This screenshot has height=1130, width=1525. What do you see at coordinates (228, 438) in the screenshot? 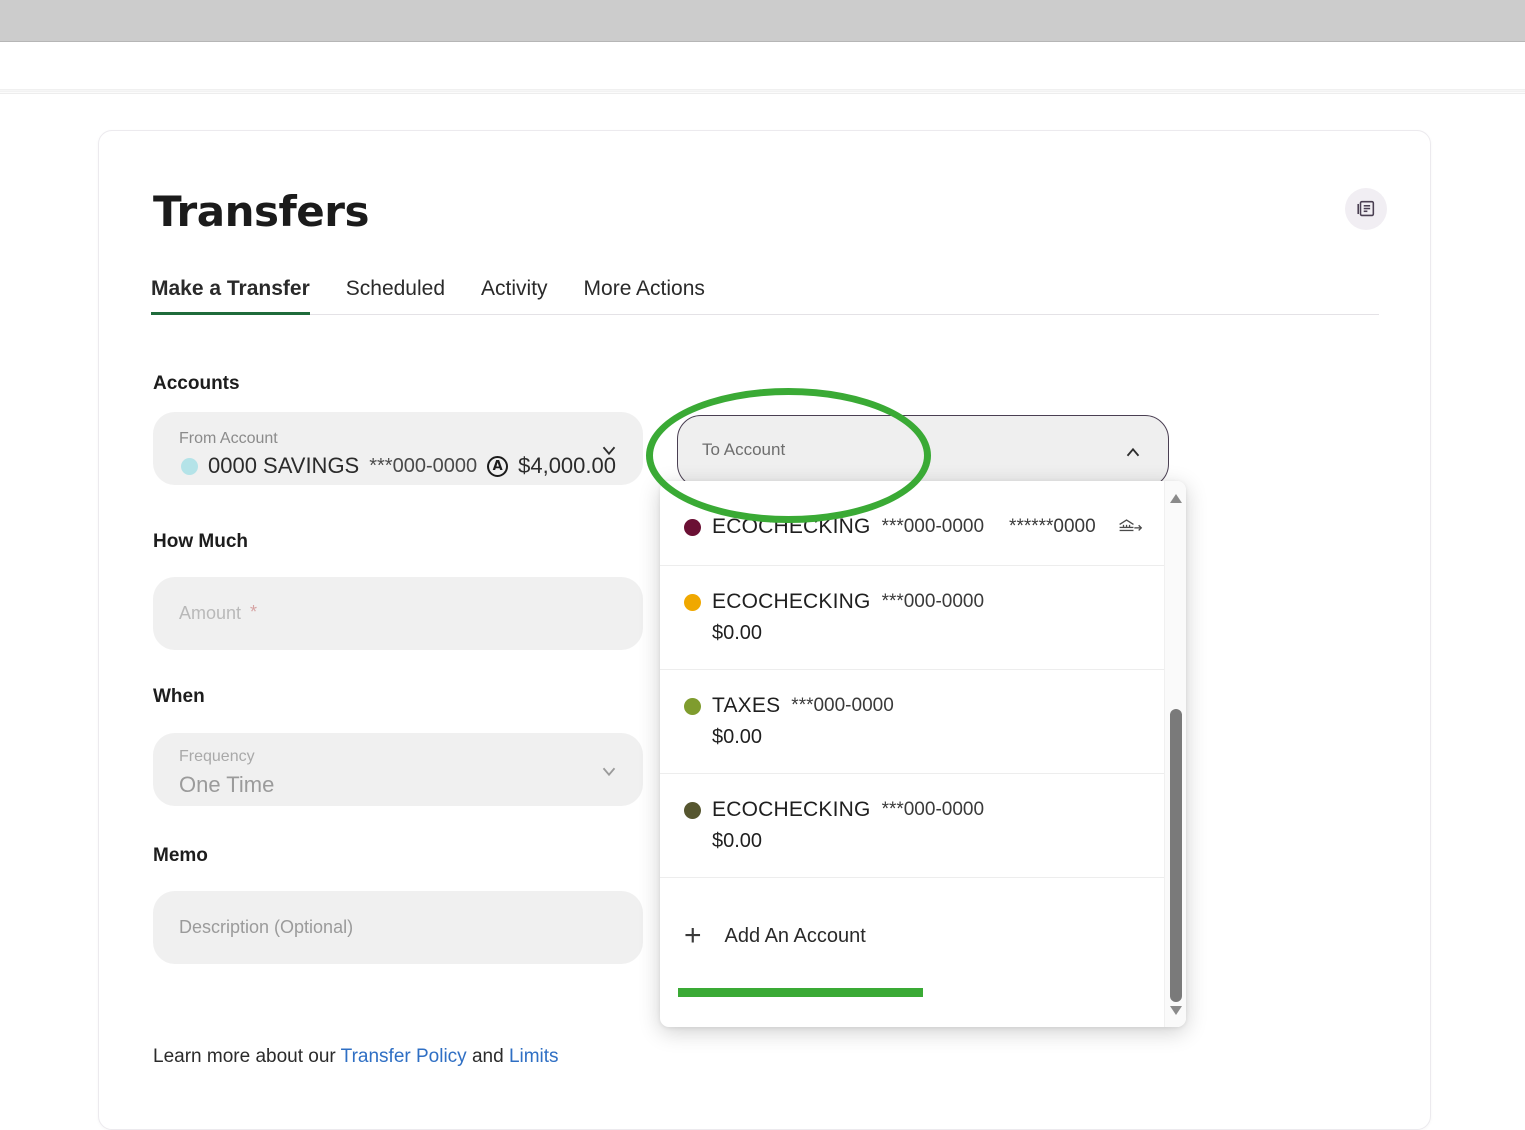
I see `from-account-label: From Account` at bounding box center [228, 438].